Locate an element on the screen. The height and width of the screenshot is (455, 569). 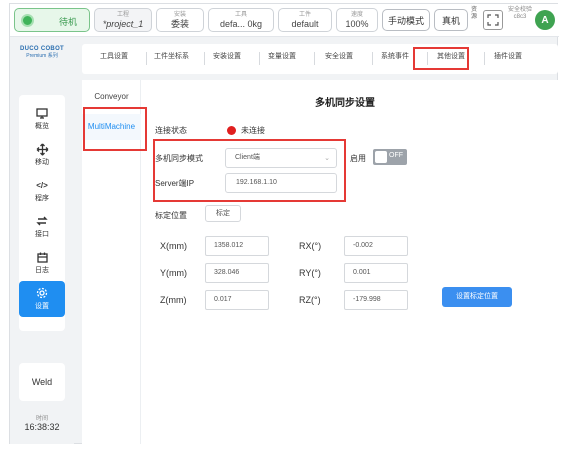
workpiece-pill: 工件 default is located at coordinates (305, 20).